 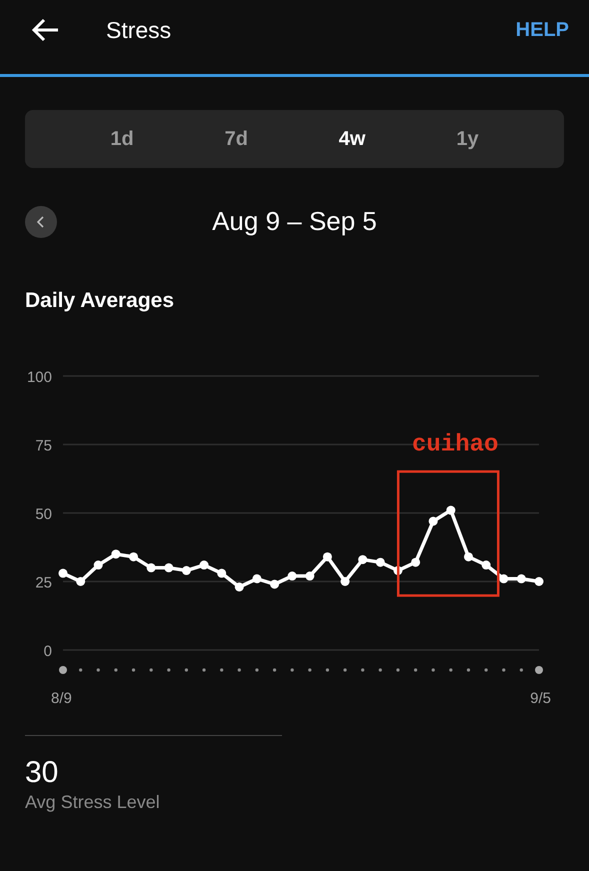 What do you see at coordinates (236, 139) in the screenshot?
I see `range-tab: 7d` at bounding box center [236, 139].